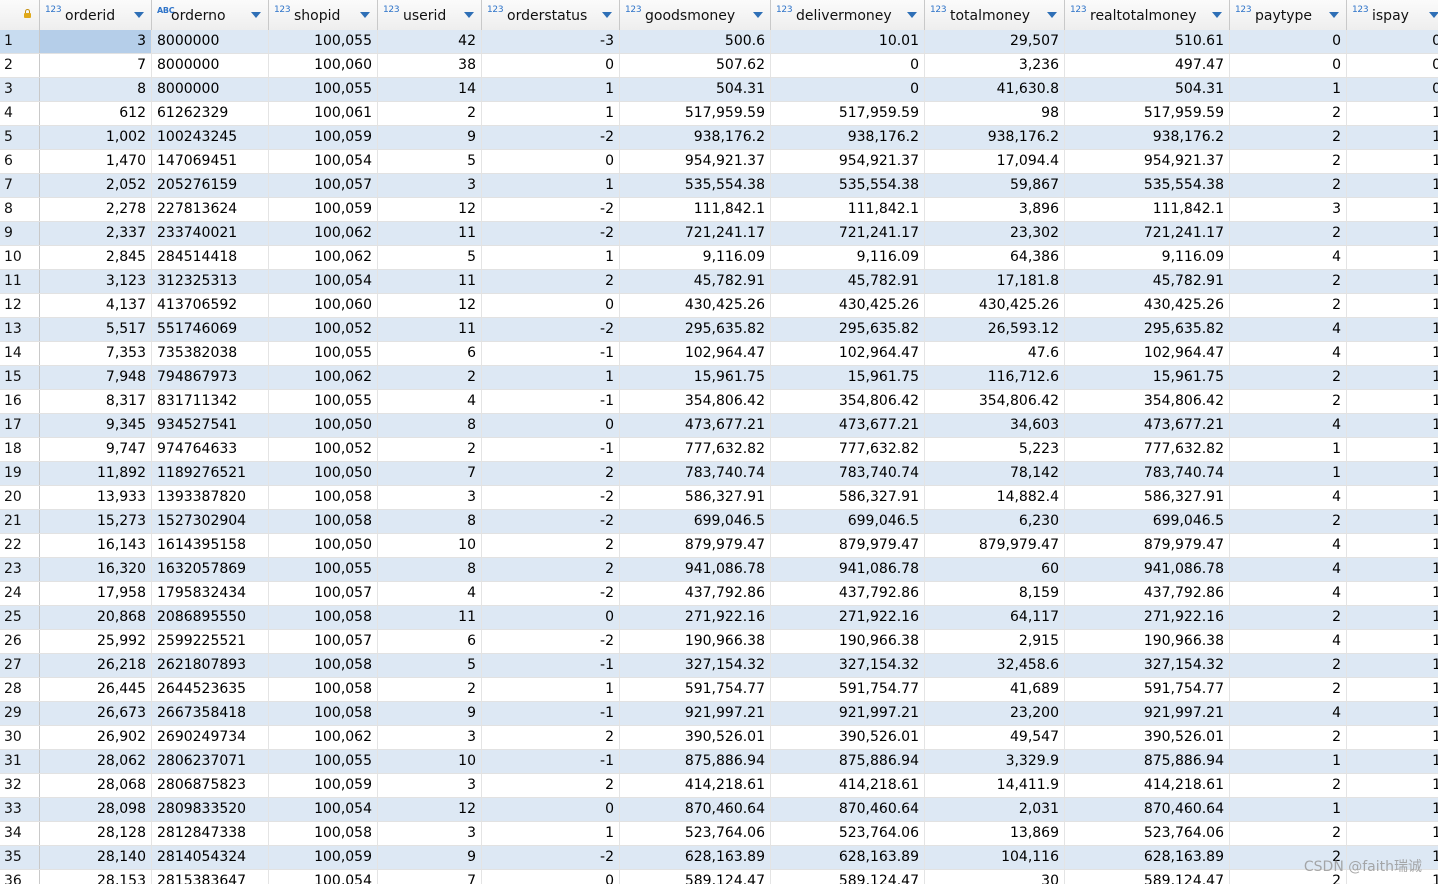 This screenshot has width=1438, height=884. Describe the element at coordinates (848, 641) in the screenshot. I see `cell-delivermoney: 190,966.38` at that location.